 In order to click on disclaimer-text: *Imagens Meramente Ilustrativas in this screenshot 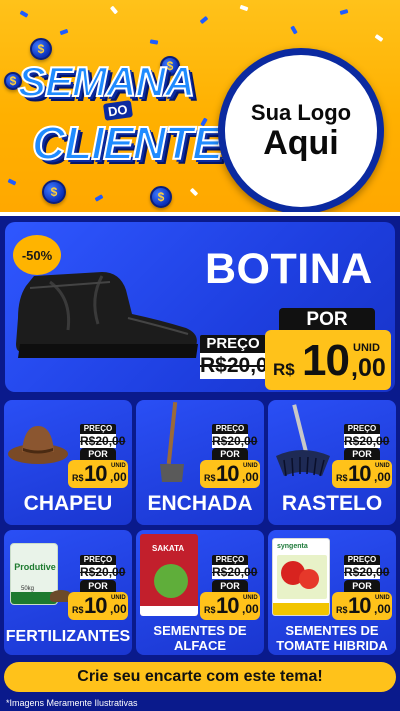, I will do `click(72, 703)`.